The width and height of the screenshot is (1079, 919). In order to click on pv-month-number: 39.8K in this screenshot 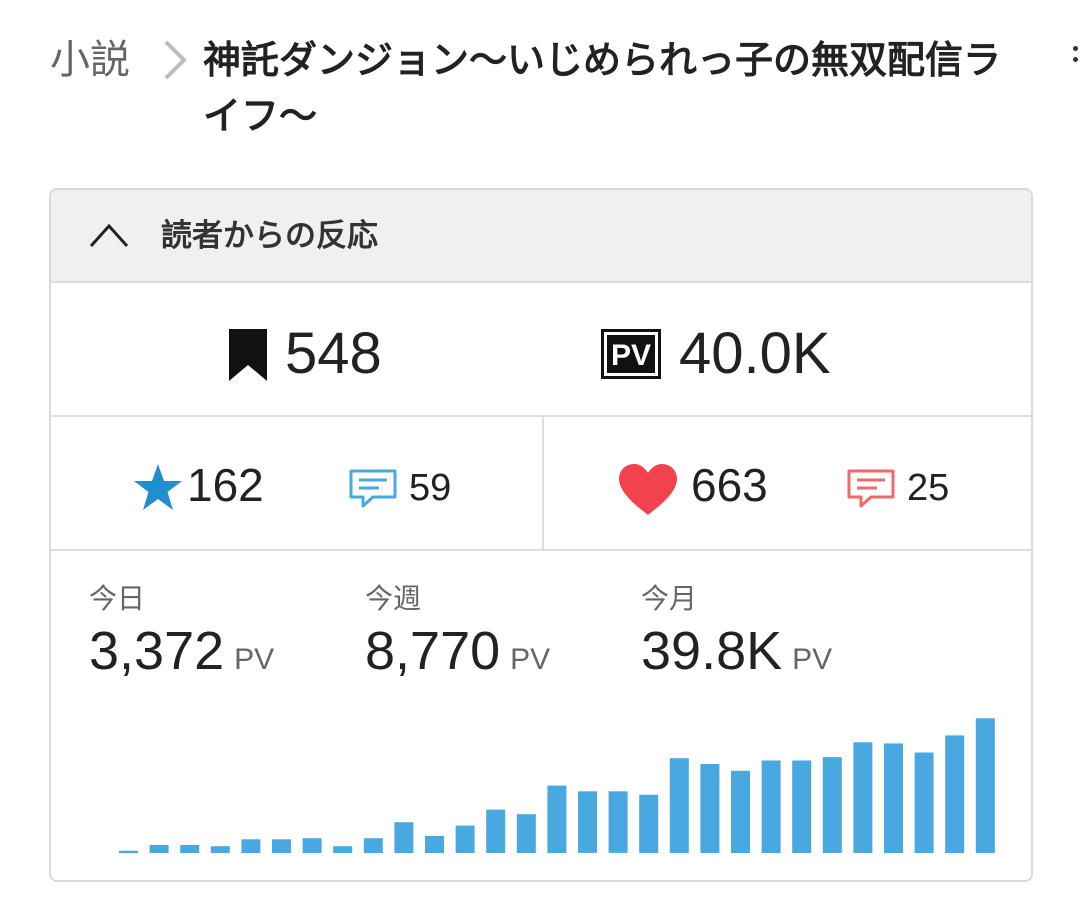, I will do `click(712, 651)`.